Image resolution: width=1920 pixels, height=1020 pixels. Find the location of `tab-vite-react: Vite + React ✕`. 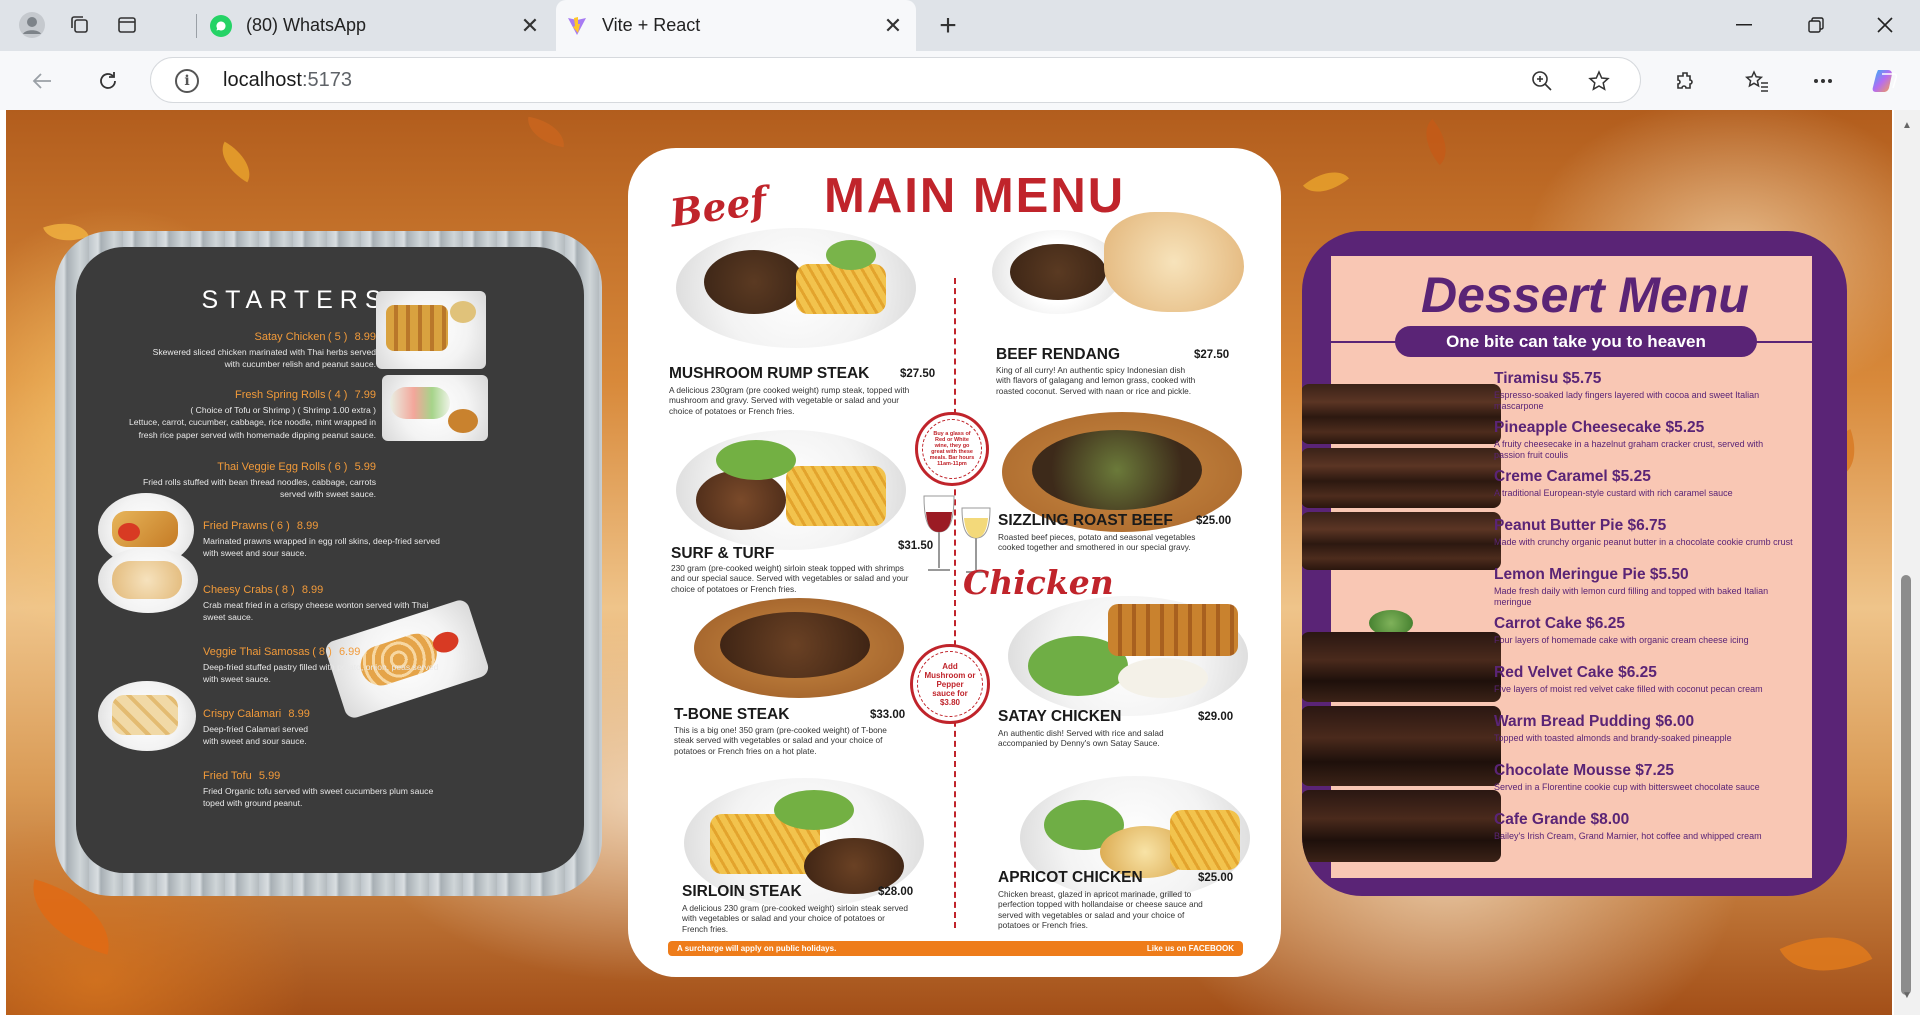

tab-vite-react: Vite + React ✕ is located at coordinates (736, 25).